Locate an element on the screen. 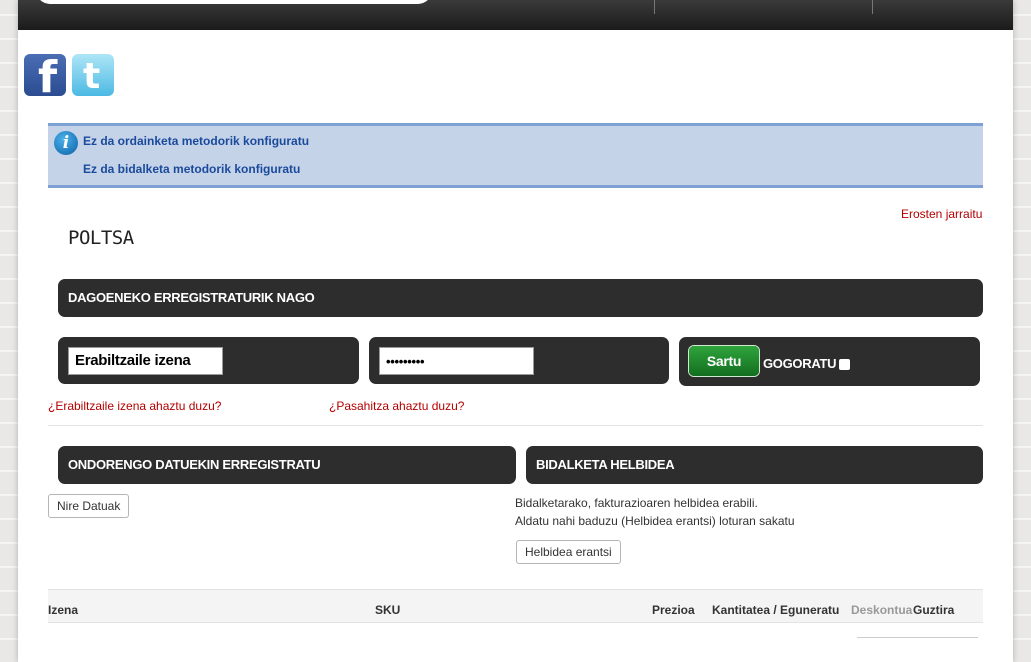 This screenshot has width=1031, height=662. info-shipping-message: Ez da bidalketa metodorik konfiguratu is located at coordinates (192, 169).